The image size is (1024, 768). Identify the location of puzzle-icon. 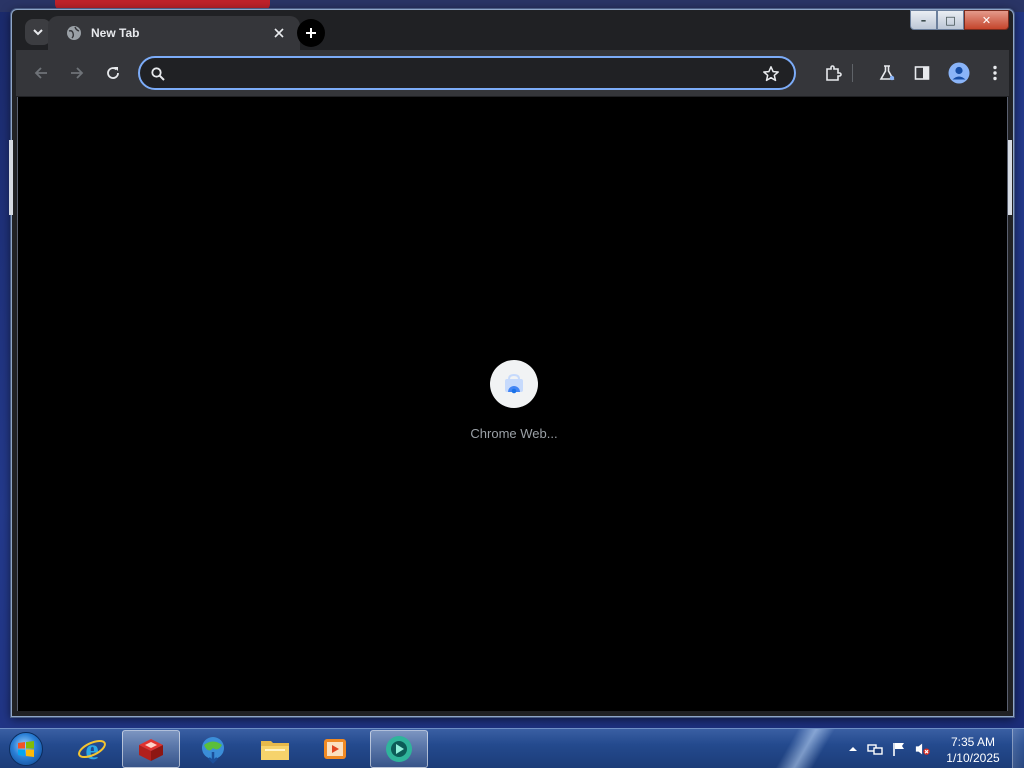
(834, 73).